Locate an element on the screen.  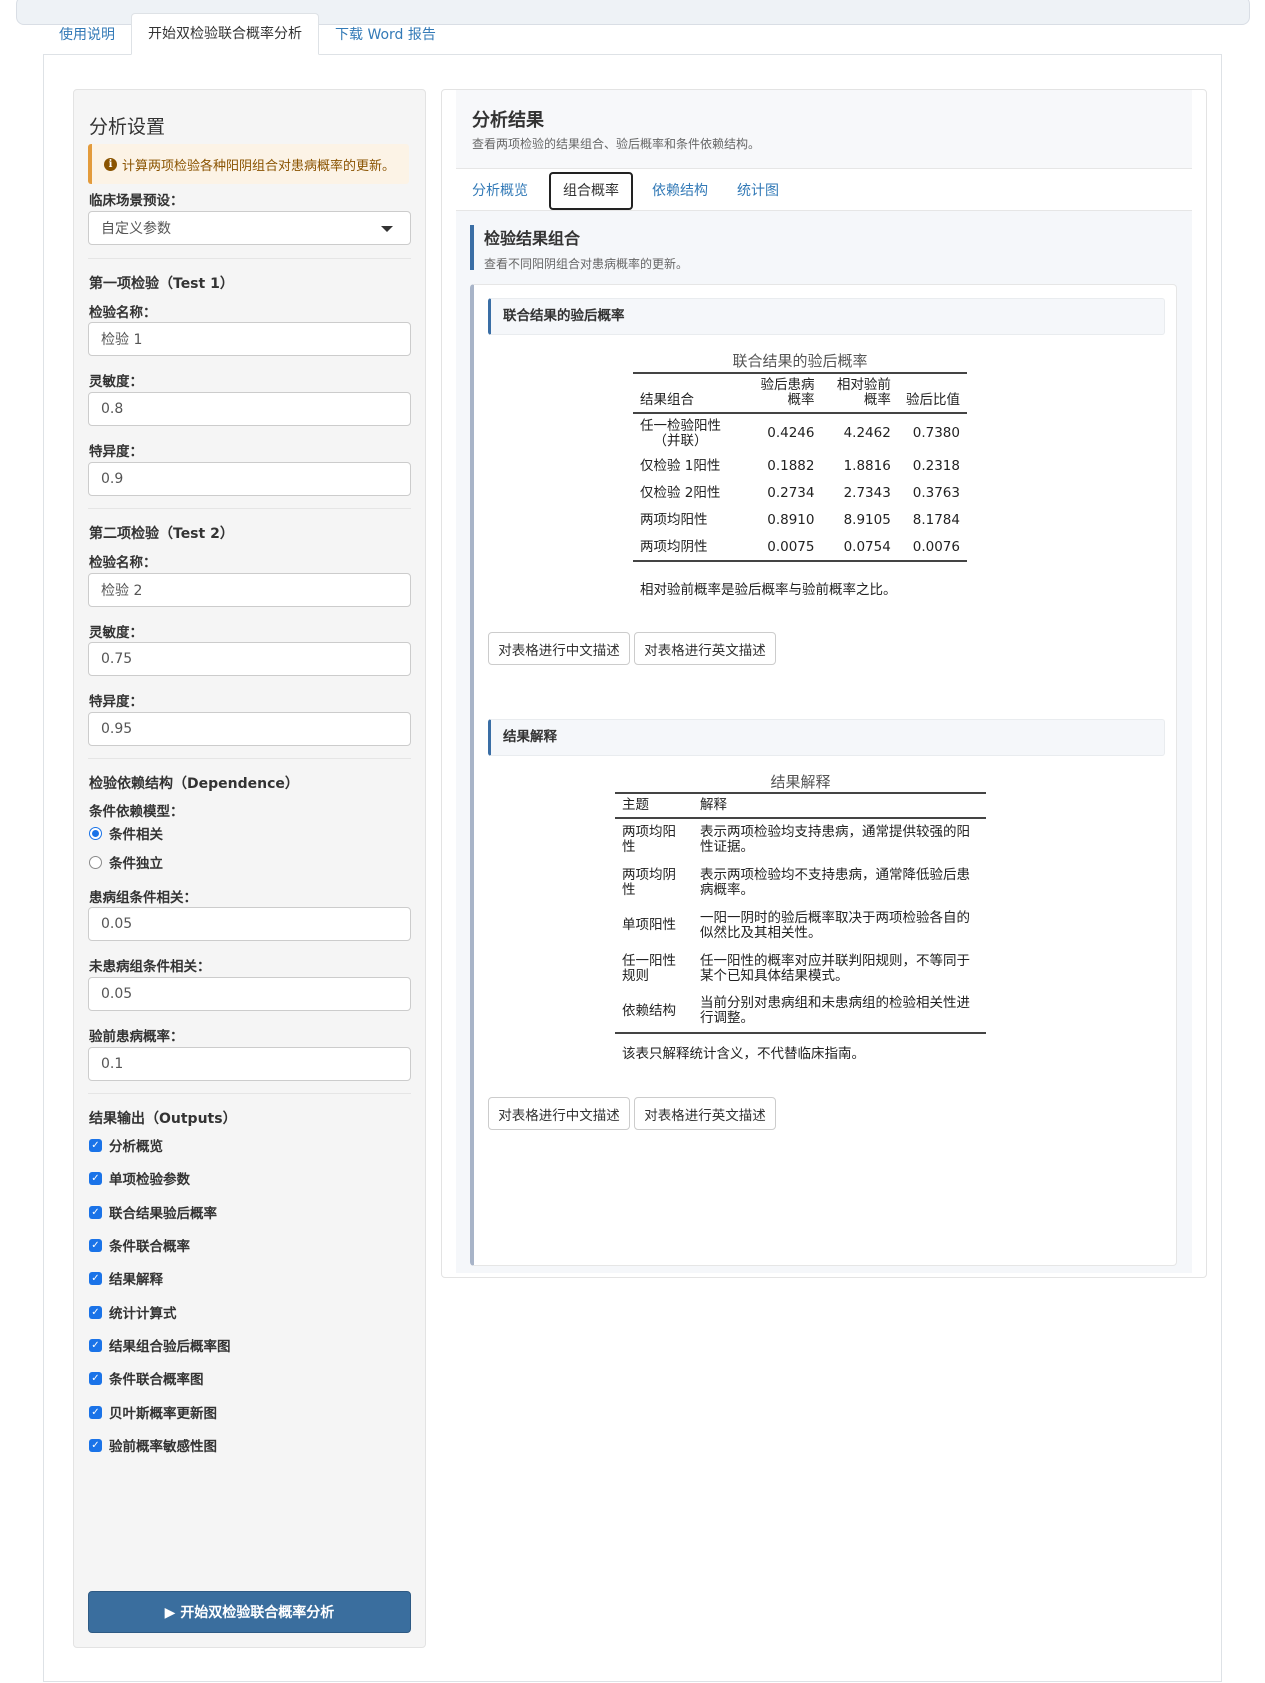
preset-label: 临床场景预设： is located at coordinates (136, 201).